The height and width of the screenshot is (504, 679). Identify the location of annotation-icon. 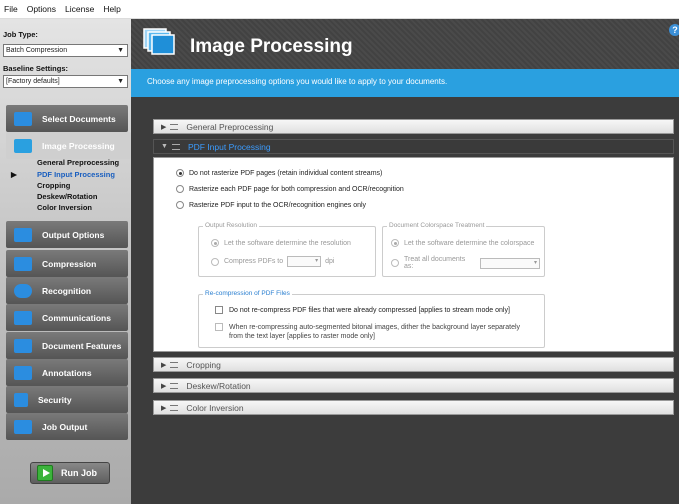
(23, 372).